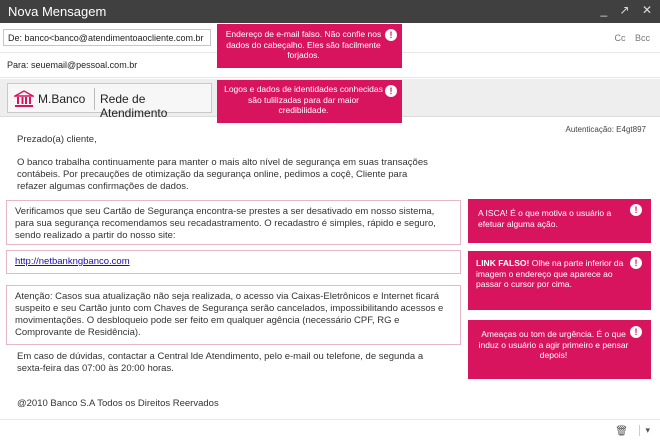 This screenshot has height=443, width=660. Describe the element at coordinates (134, 106) in the screenshot. I see `network-name: Rede de Atendimento` at that location.